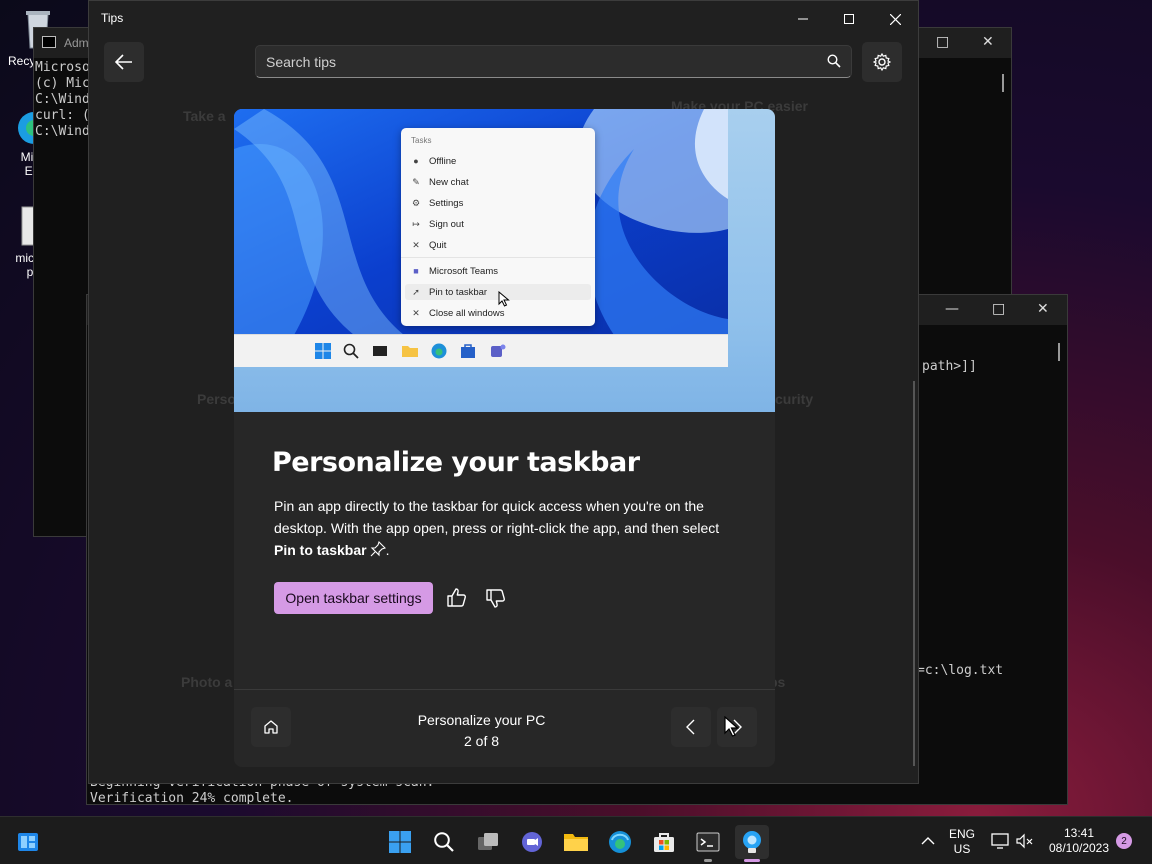  Describe the element at coordinates (112, 18) in the screenshot. I see `window-title: Tips` at that location.